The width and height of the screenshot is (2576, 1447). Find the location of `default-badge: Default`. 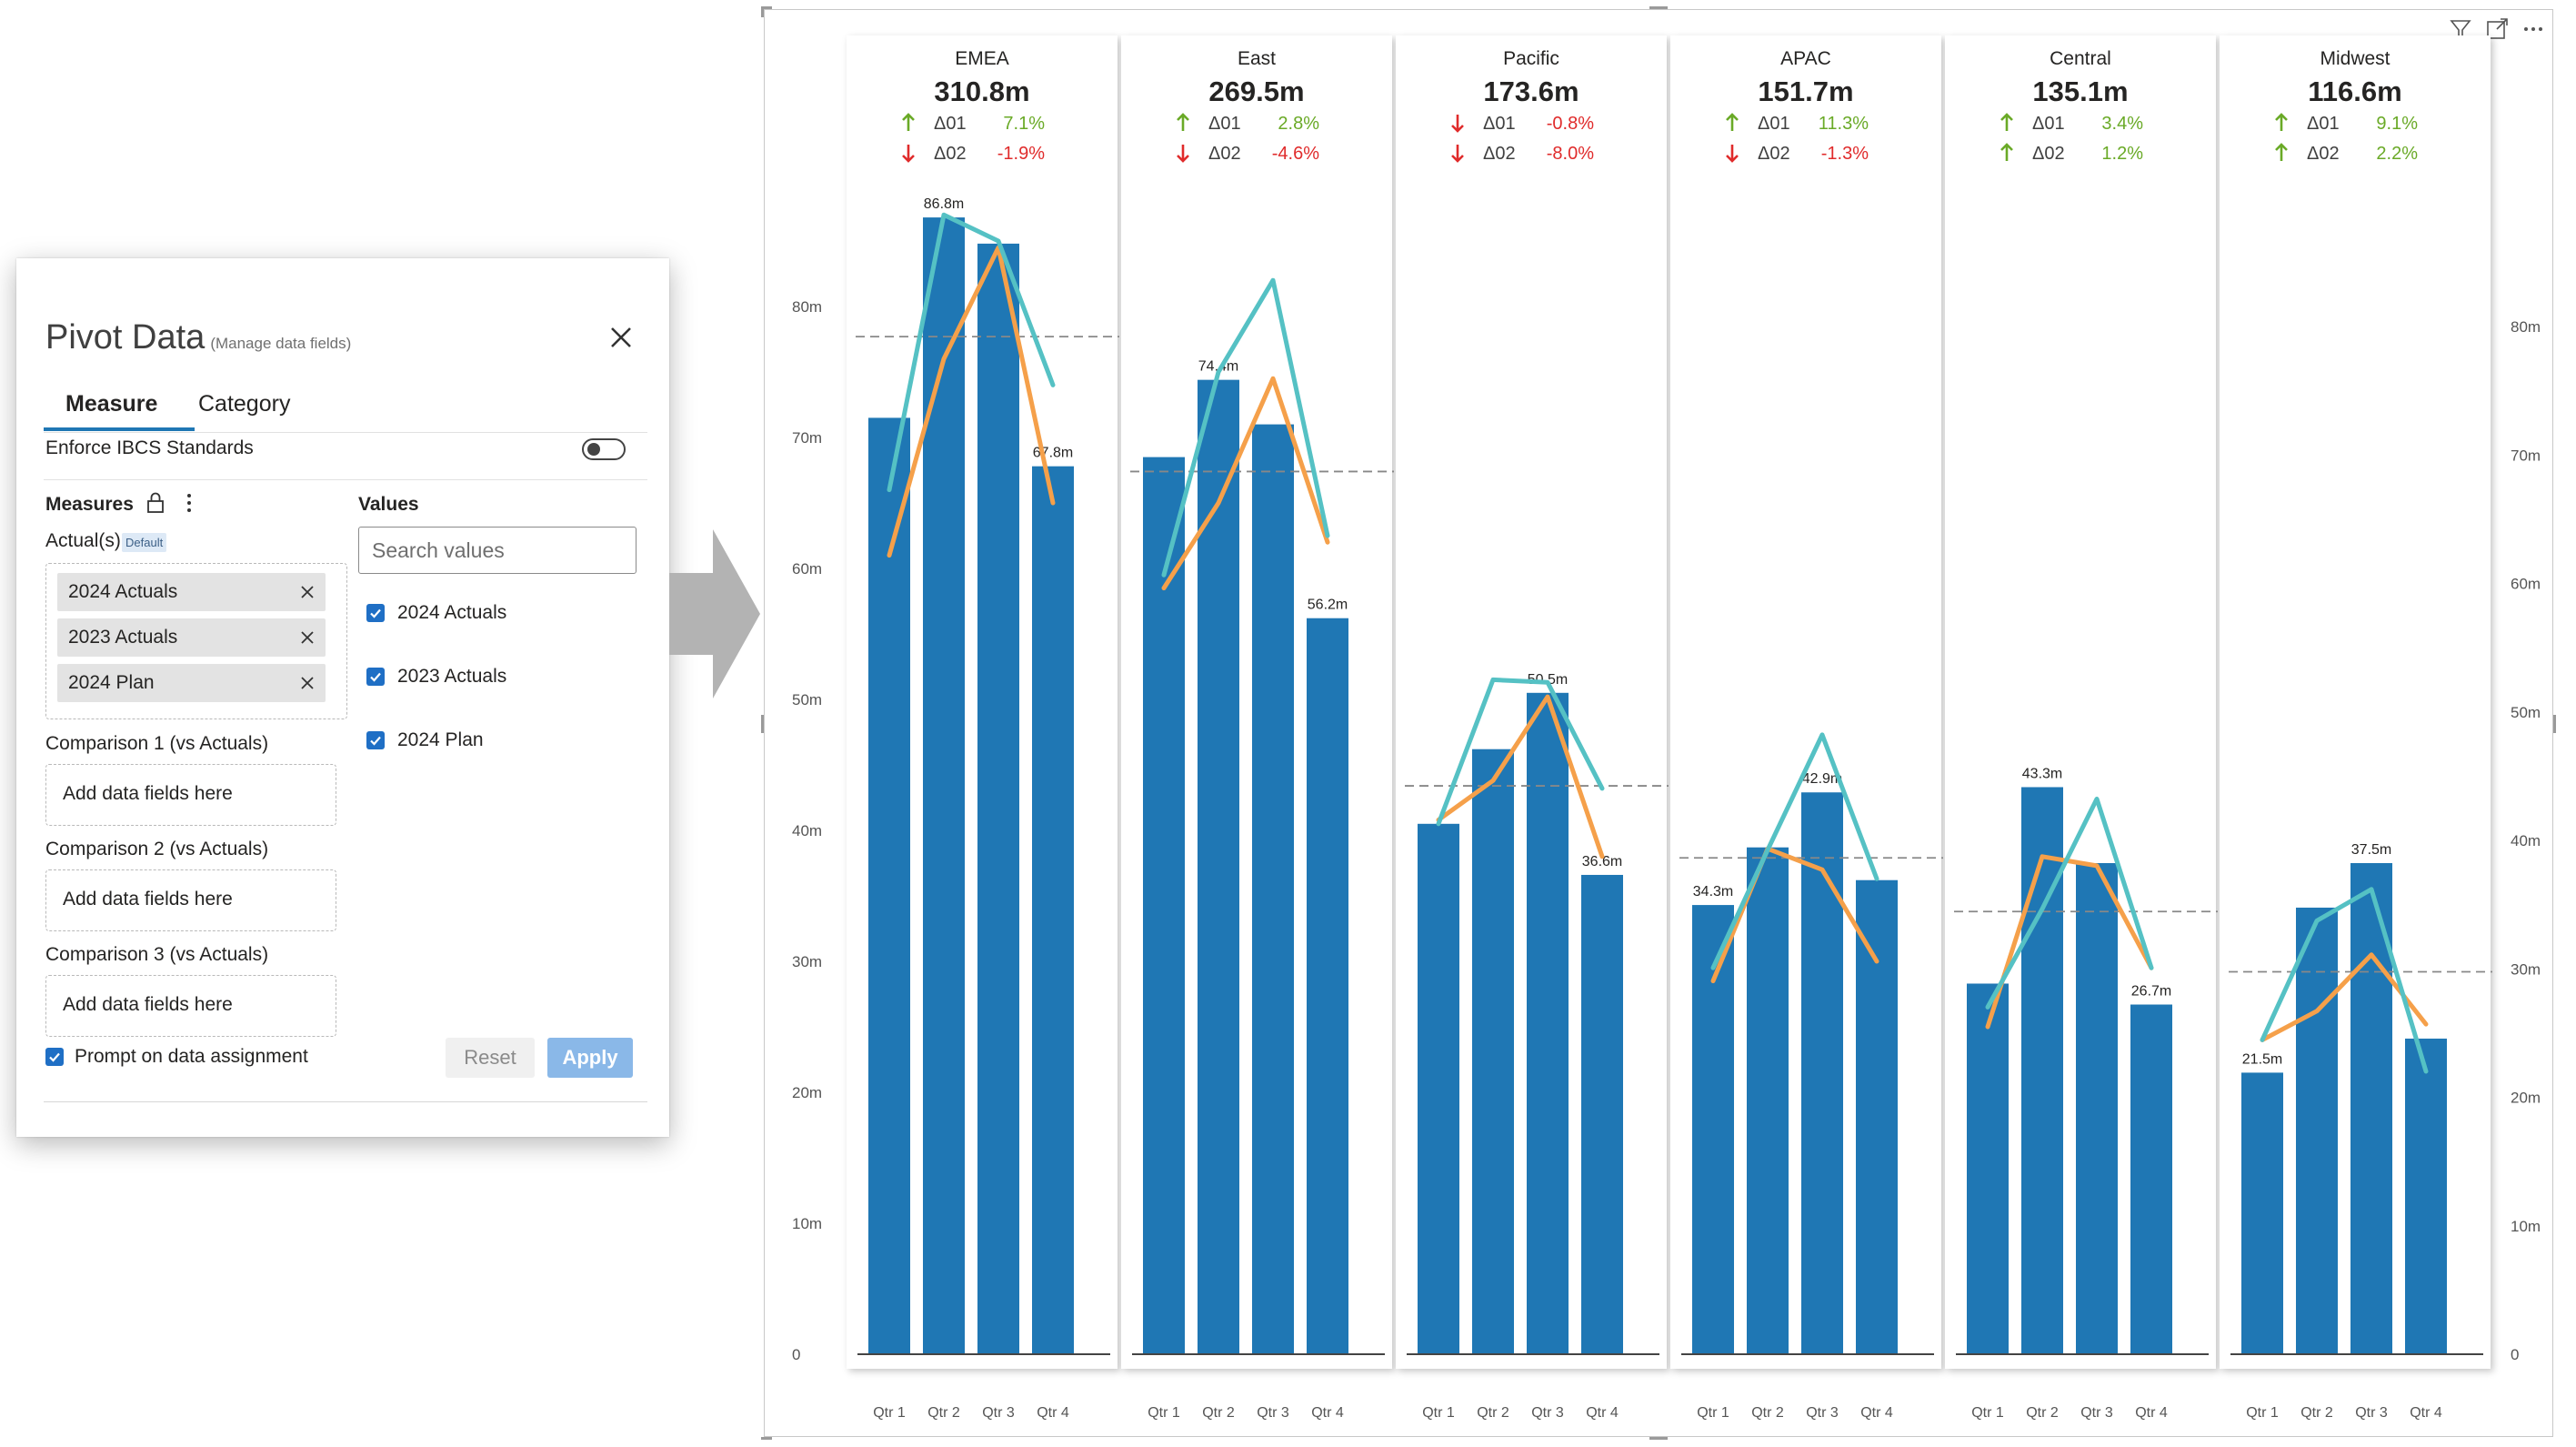

default-badge: Default is located at coordinates (144, 542).